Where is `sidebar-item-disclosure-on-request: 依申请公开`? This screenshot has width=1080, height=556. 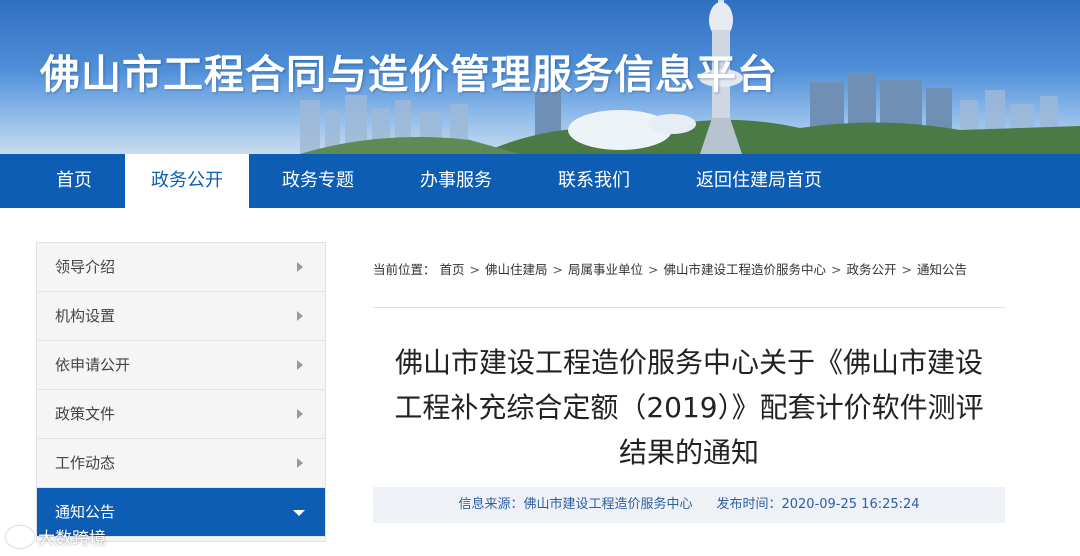 sidebar-item-disclosure-on-request: 依申请公开 is located at coordinates (181, 365).